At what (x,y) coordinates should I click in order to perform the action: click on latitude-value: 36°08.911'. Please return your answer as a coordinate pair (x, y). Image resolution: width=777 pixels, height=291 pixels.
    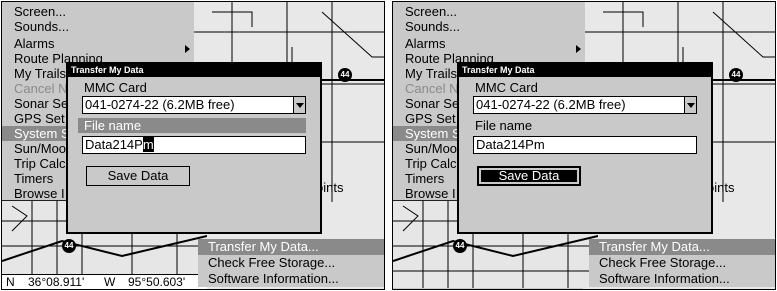
    Looking at the image, I should click on (56, 282).